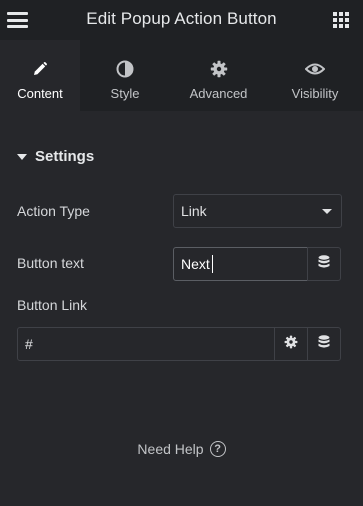 This screenshot has height=506, width=363. I want to click on need-help-link: Need Help ?, so click(181, 449).